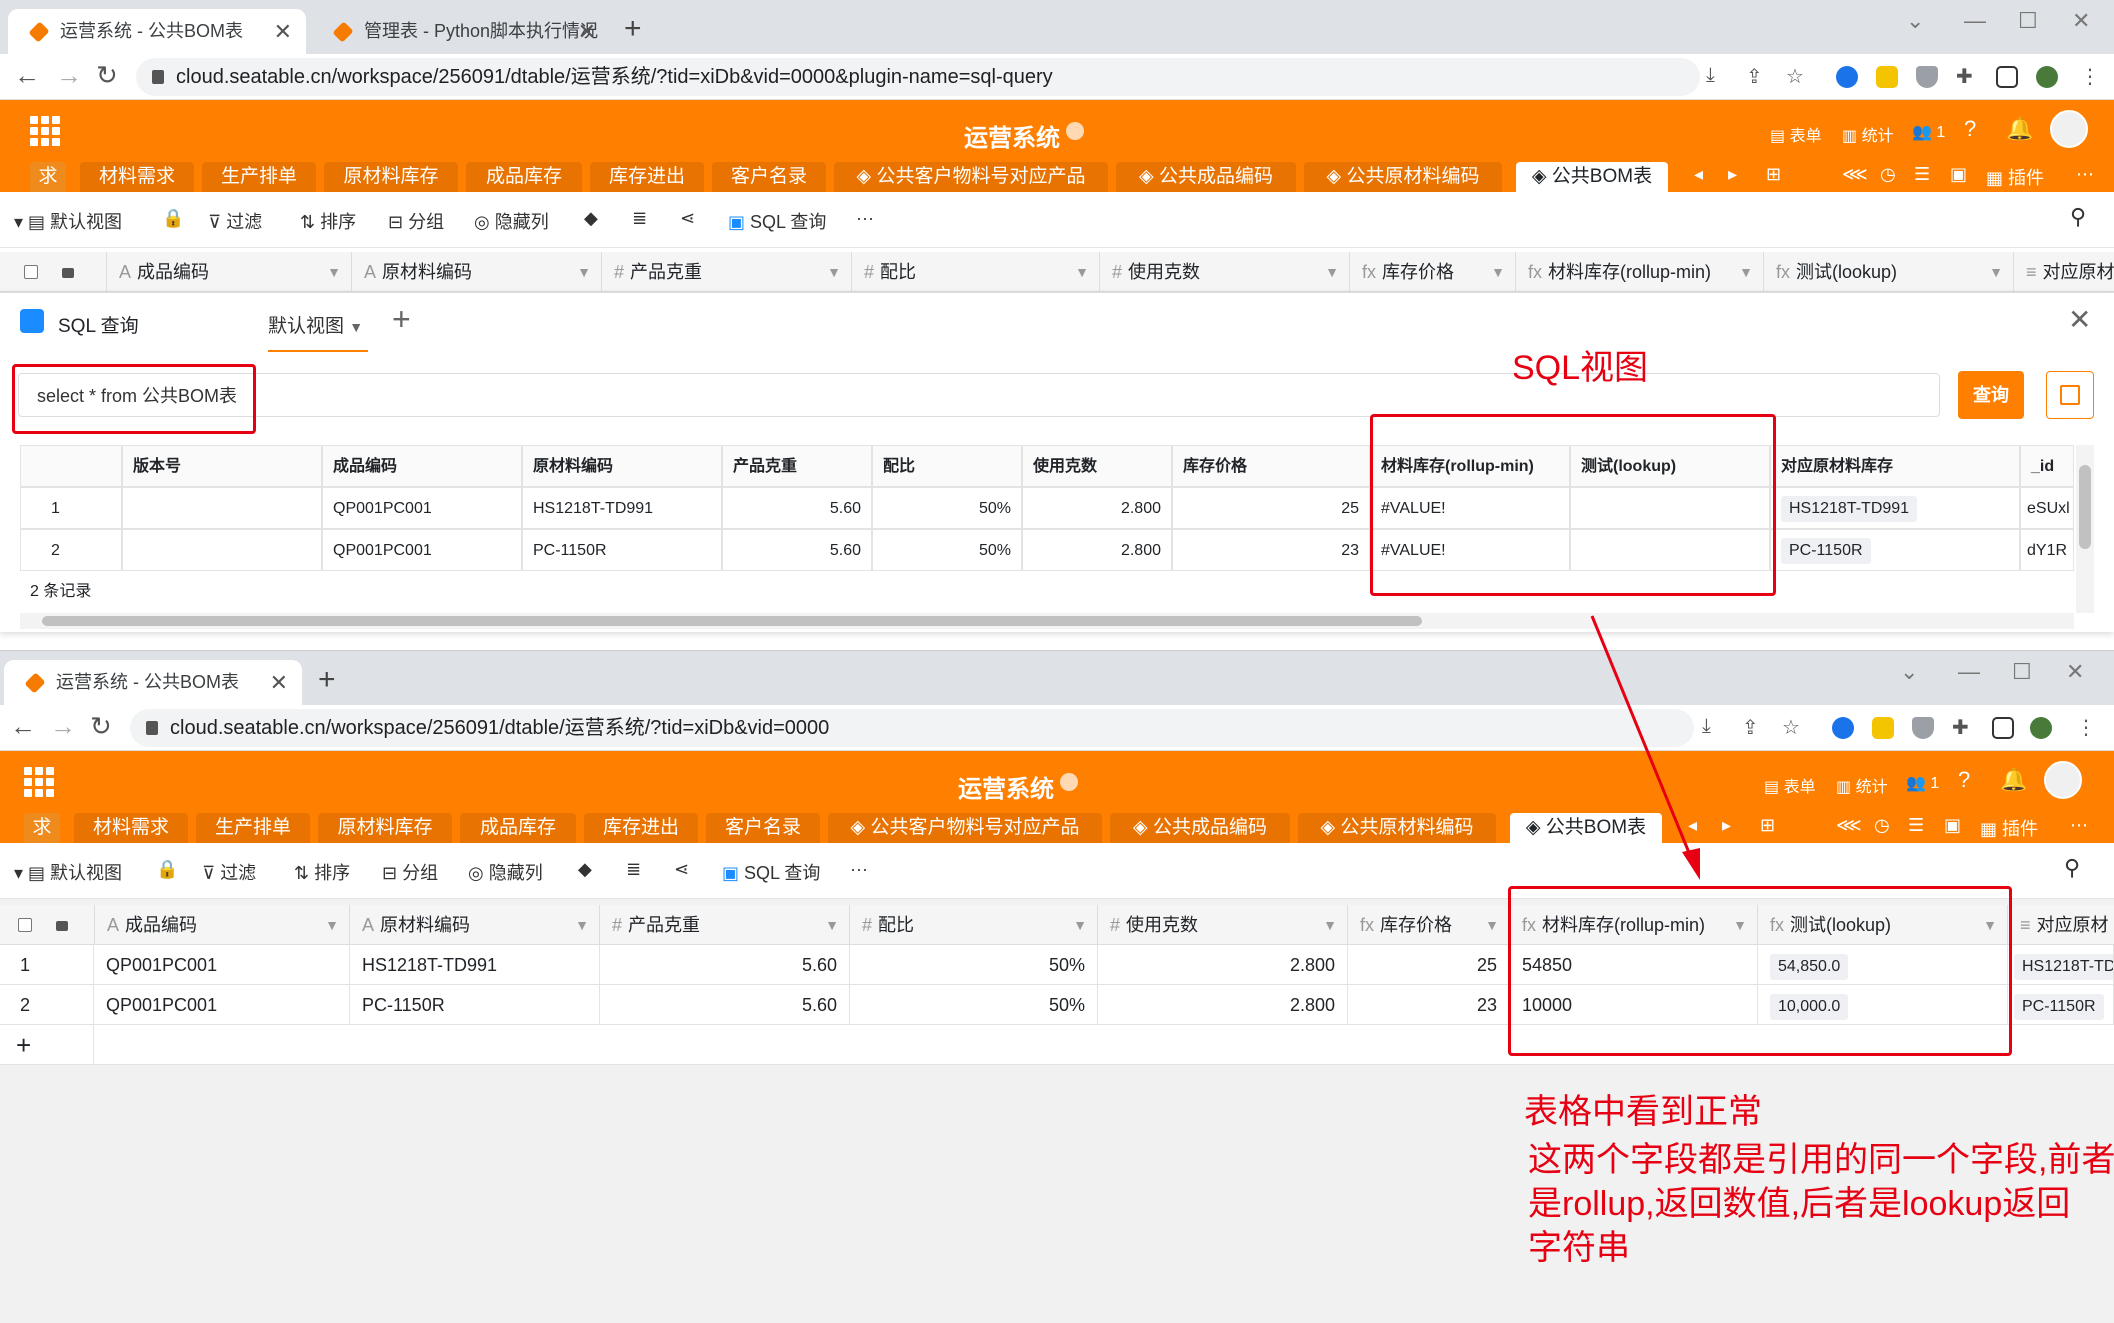 This screenshot has height=1323, width=2114. What do you see at coordinates (1691, 864) in the screenshot?
I see `arrow-head-icon` at bounding box center [1691, 864].